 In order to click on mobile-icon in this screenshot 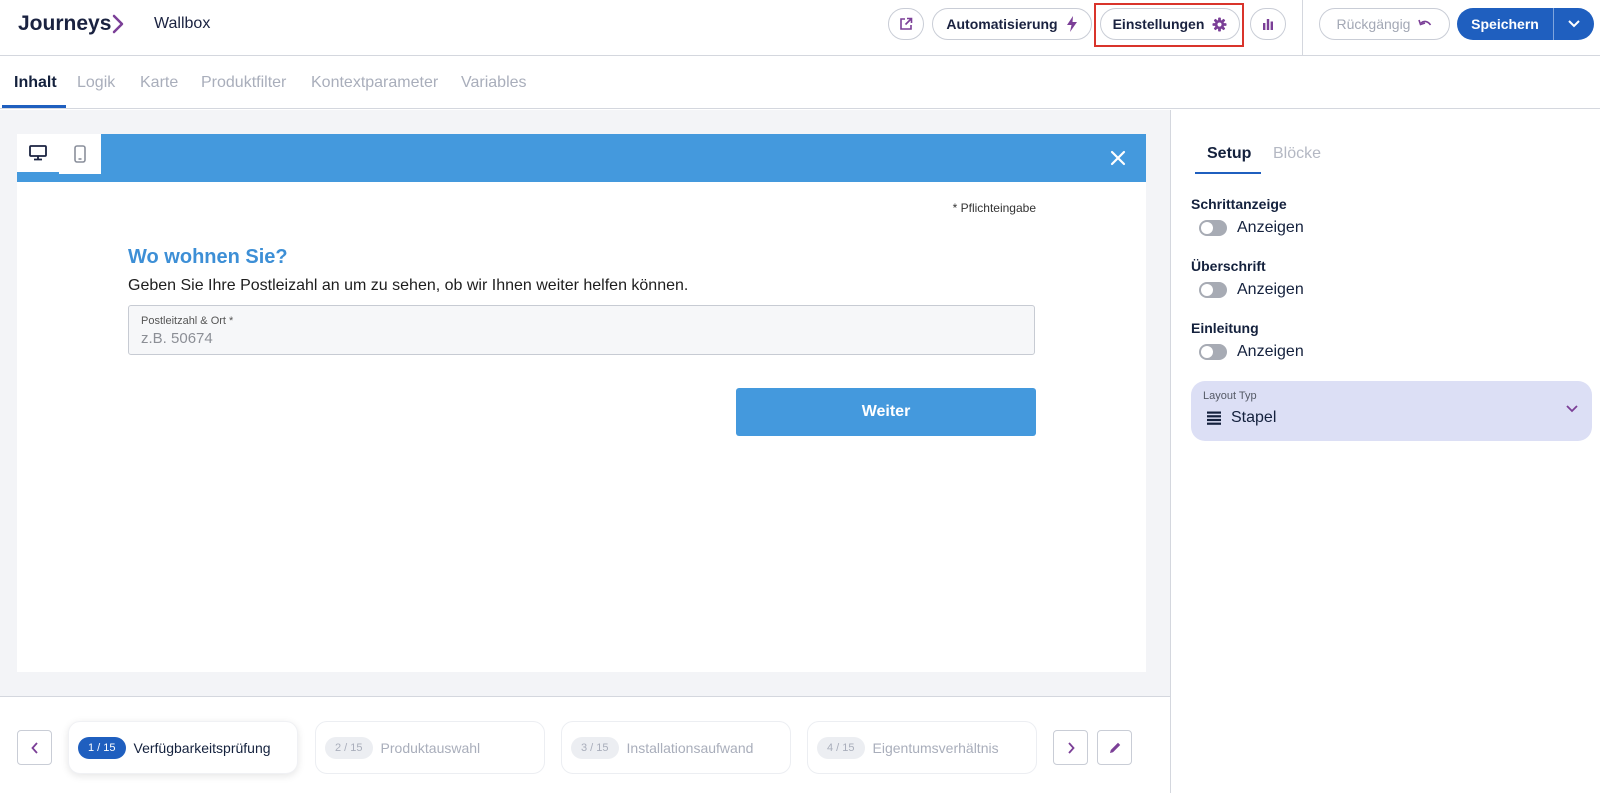, I will do `click(80, 154)`.